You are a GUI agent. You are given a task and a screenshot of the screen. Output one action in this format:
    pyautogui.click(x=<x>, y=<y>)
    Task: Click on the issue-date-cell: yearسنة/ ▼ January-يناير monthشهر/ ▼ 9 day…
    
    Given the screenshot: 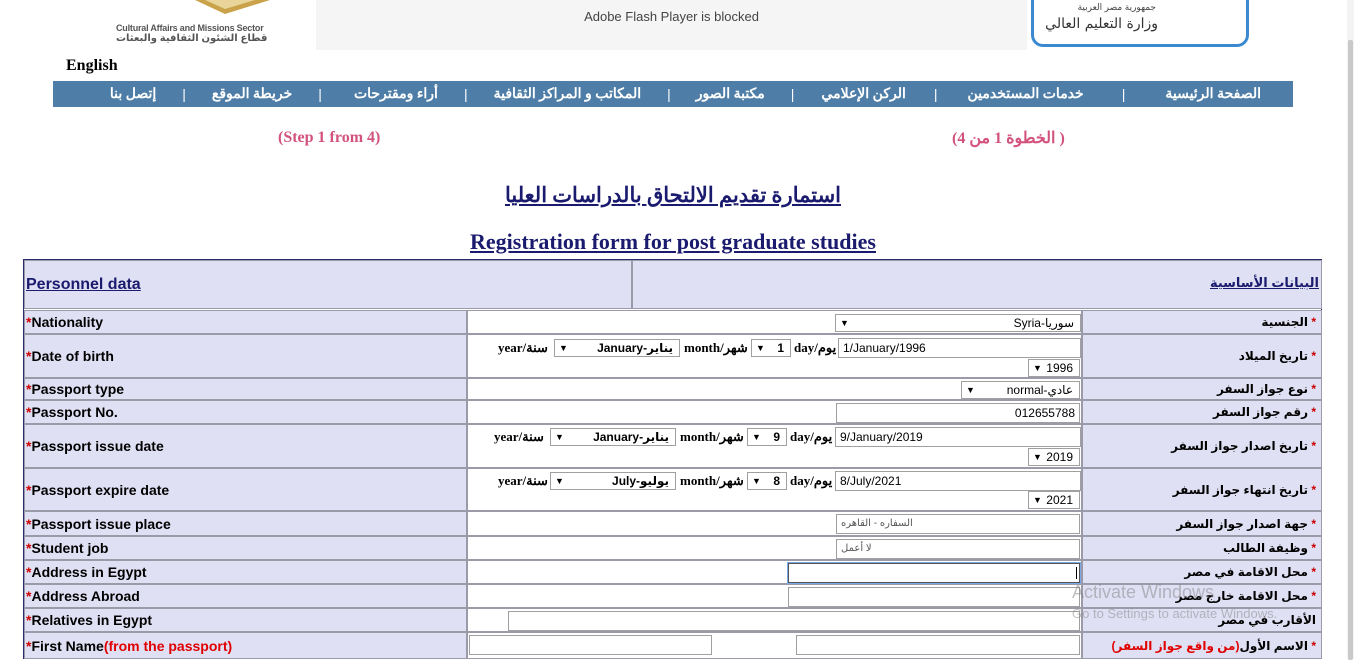 What is the action you would take?
    pyautogui.click(x=774, y=446)
    